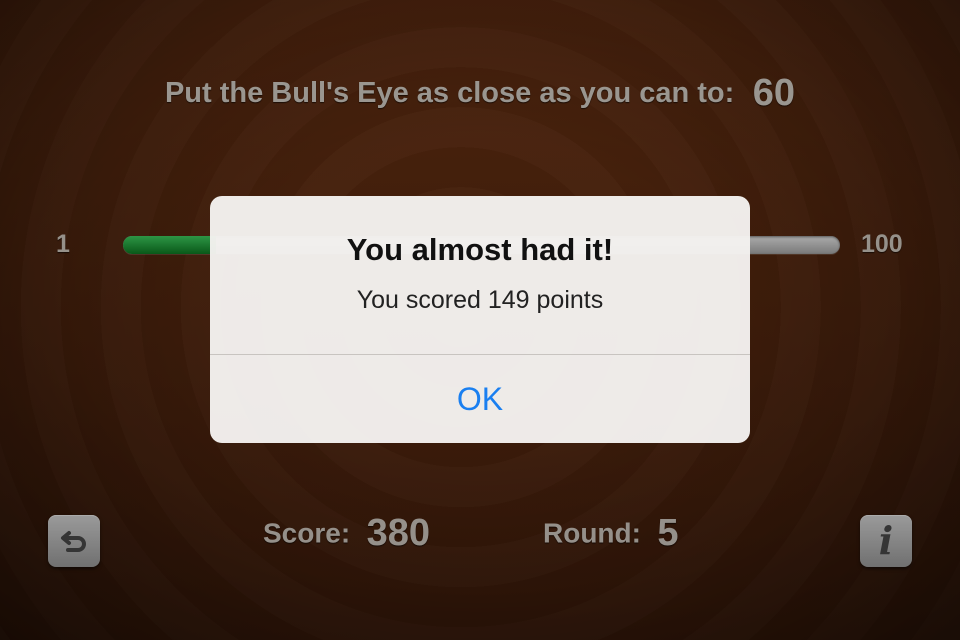  What do you see at coordinates (480, 399) in the screenshot?
I see `ok-button: OK` at bounding box center [480, 399].